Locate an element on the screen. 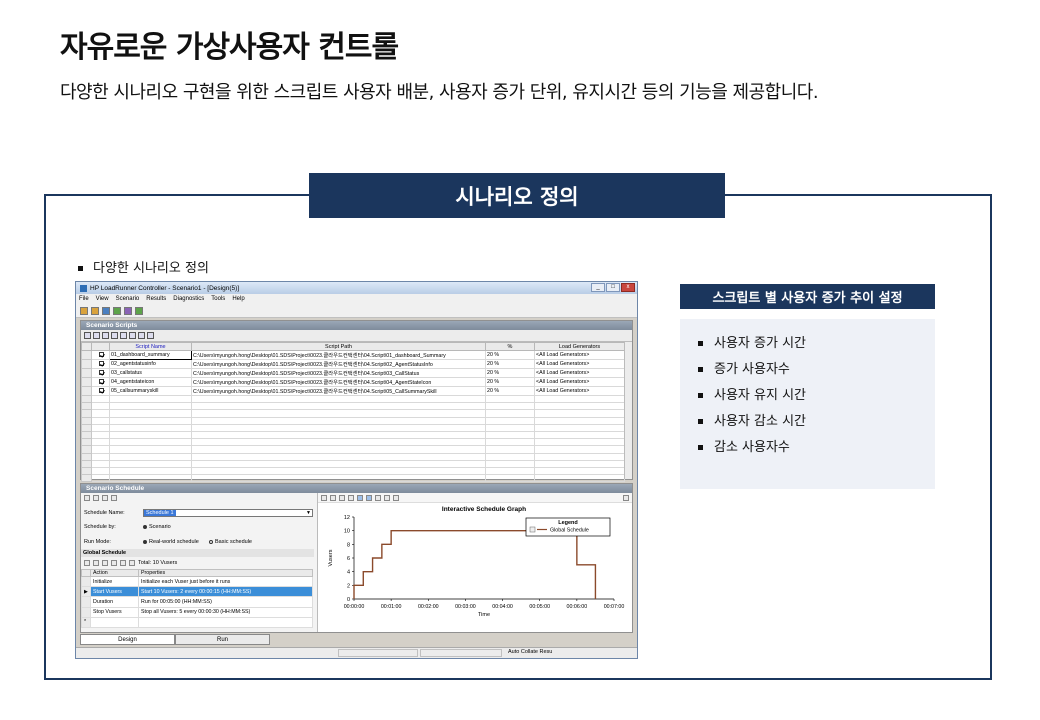 This screenshot has height=720, width=1040. action-cell: Stop Vusers is located at coordinates (114, 612).